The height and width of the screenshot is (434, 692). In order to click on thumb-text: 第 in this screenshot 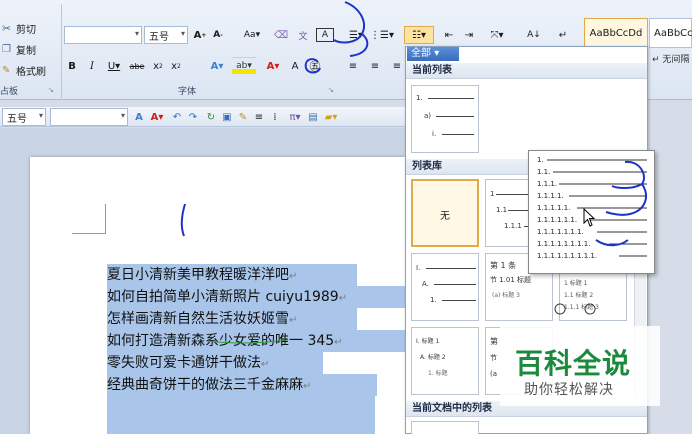, I will do `click(494, 341)`.